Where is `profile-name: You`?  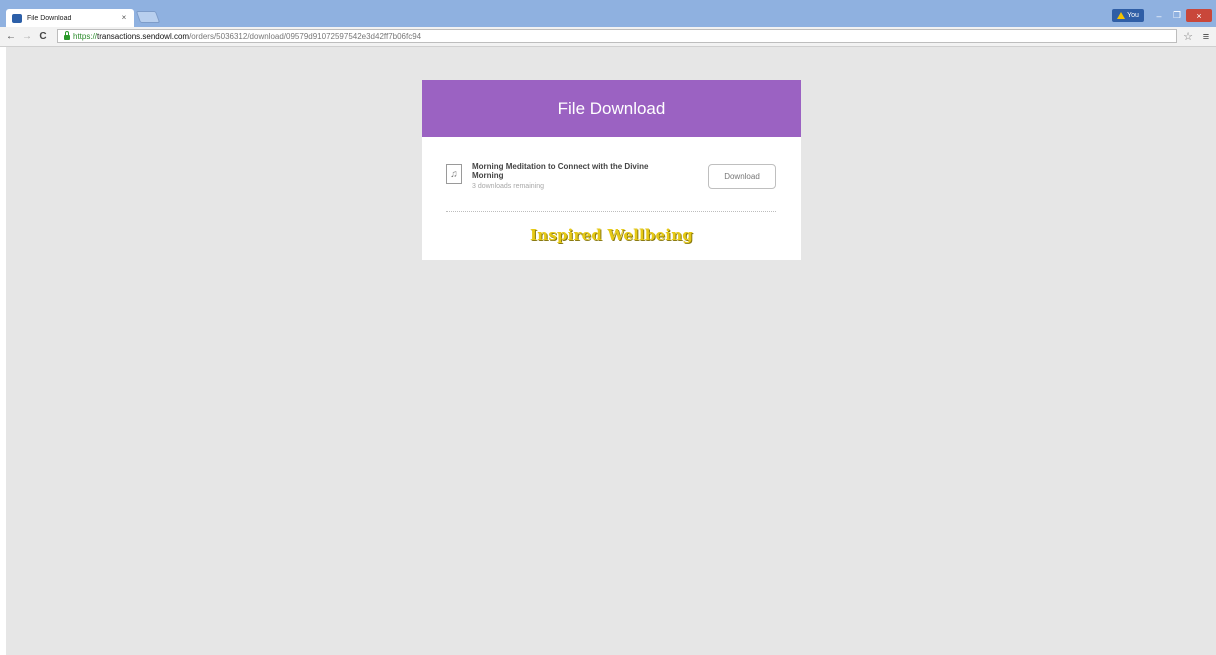
profile-name: You is located at coordinates (1133, 15).